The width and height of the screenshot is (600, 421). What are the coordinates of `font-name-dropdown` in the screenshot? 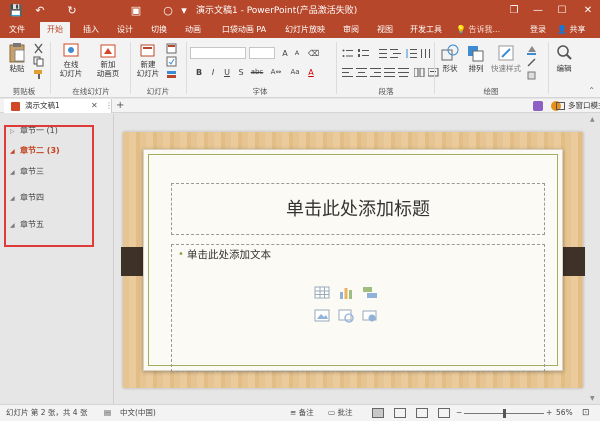 It's located at (218, 53).